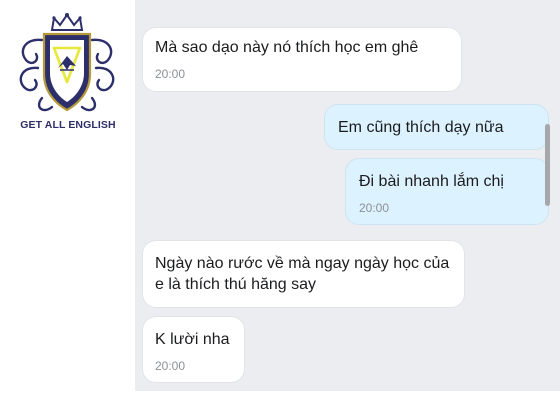 The width and height of the screenshot is (560, 400). What do you see at coordinates (447, 191) in the screenshot?
I see `message-bubble-outgoing: Đi bài nhanh lắm chị 20:00` at bounding box center [447, 191].